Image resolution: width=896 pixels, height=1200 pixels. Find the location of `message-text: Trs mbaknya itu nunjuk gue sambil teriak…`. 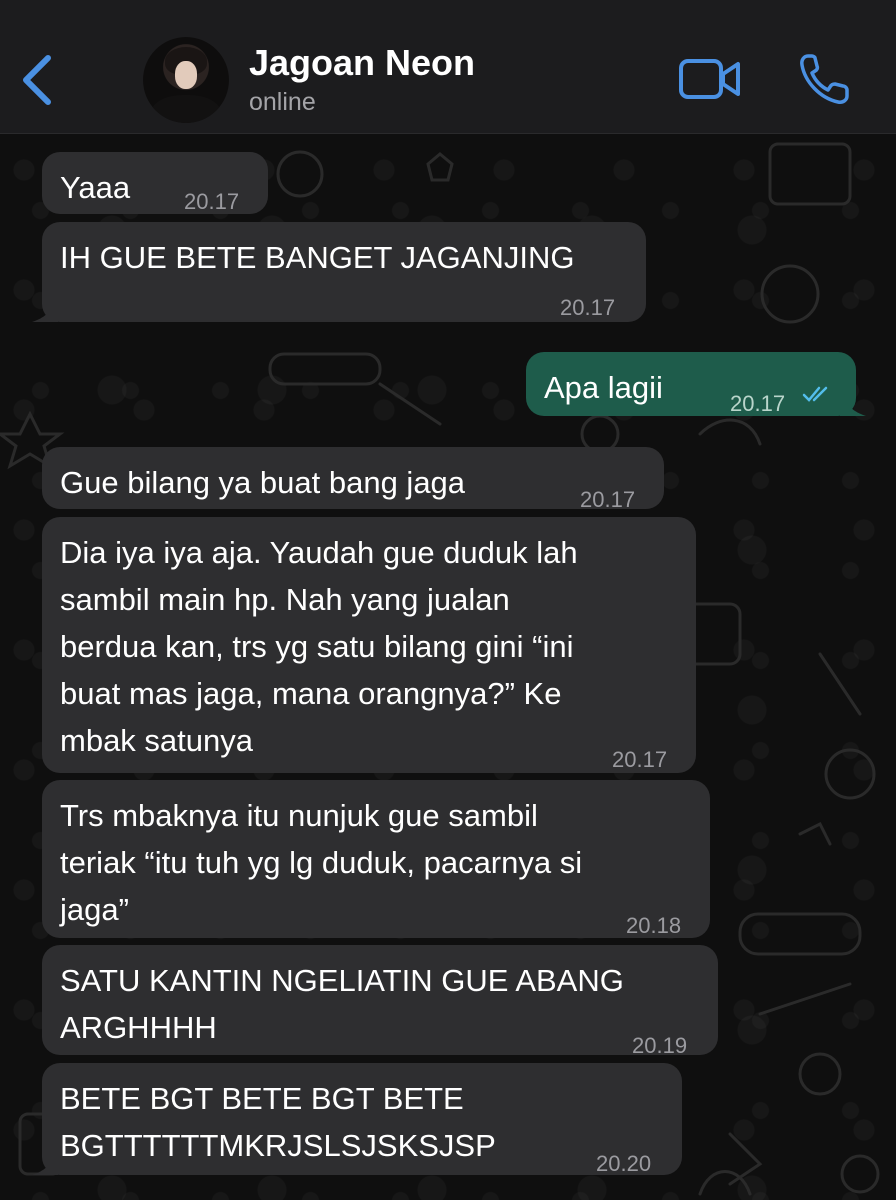

message-text: Trs mbaknya itu nunjuk gue sambil teriak… is located at coordinates (321, 862).